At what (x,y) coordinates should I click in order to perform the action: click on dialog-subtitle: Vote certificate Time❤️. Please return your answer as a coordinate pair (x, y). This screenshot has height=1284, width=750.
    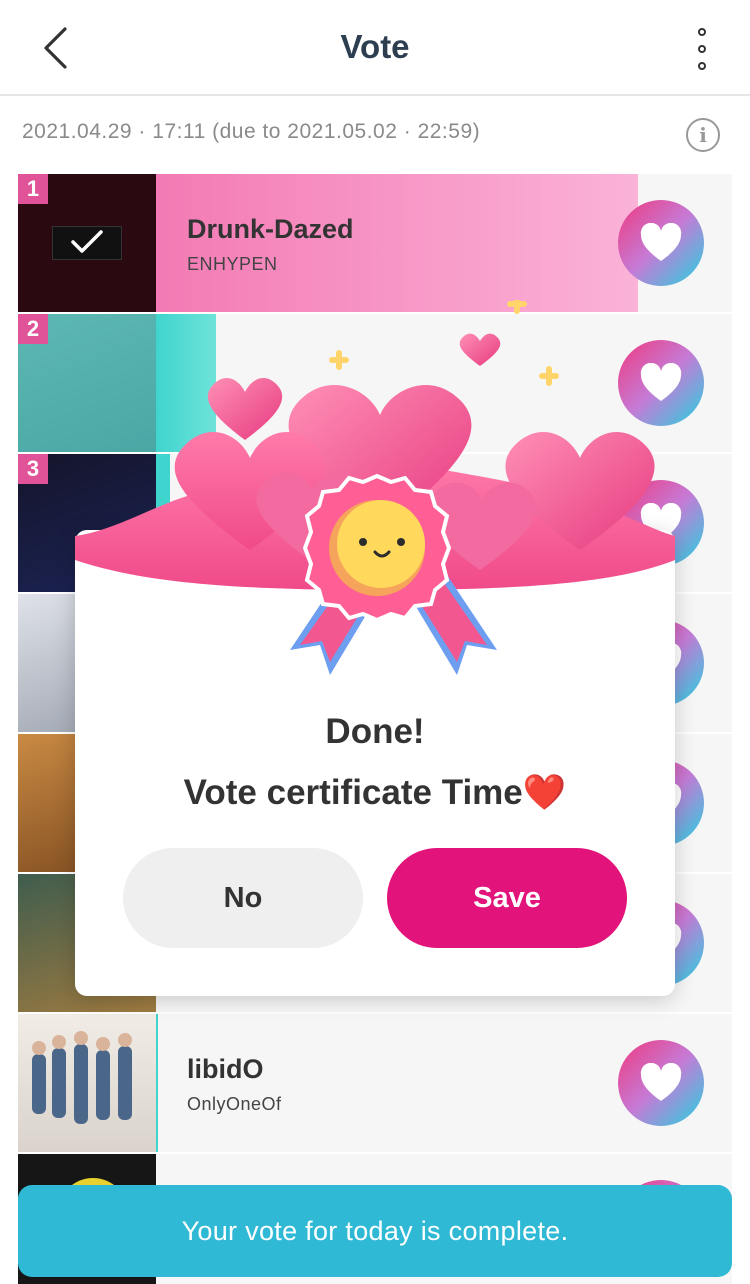
    Looking at the image, I should click on (375, 792).